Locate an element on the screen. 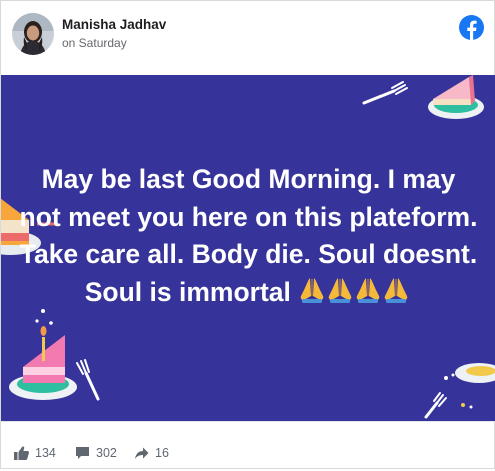 This screenshot has width=495, height=471. facebook-logo-icon is located at coordinates (471, 27).